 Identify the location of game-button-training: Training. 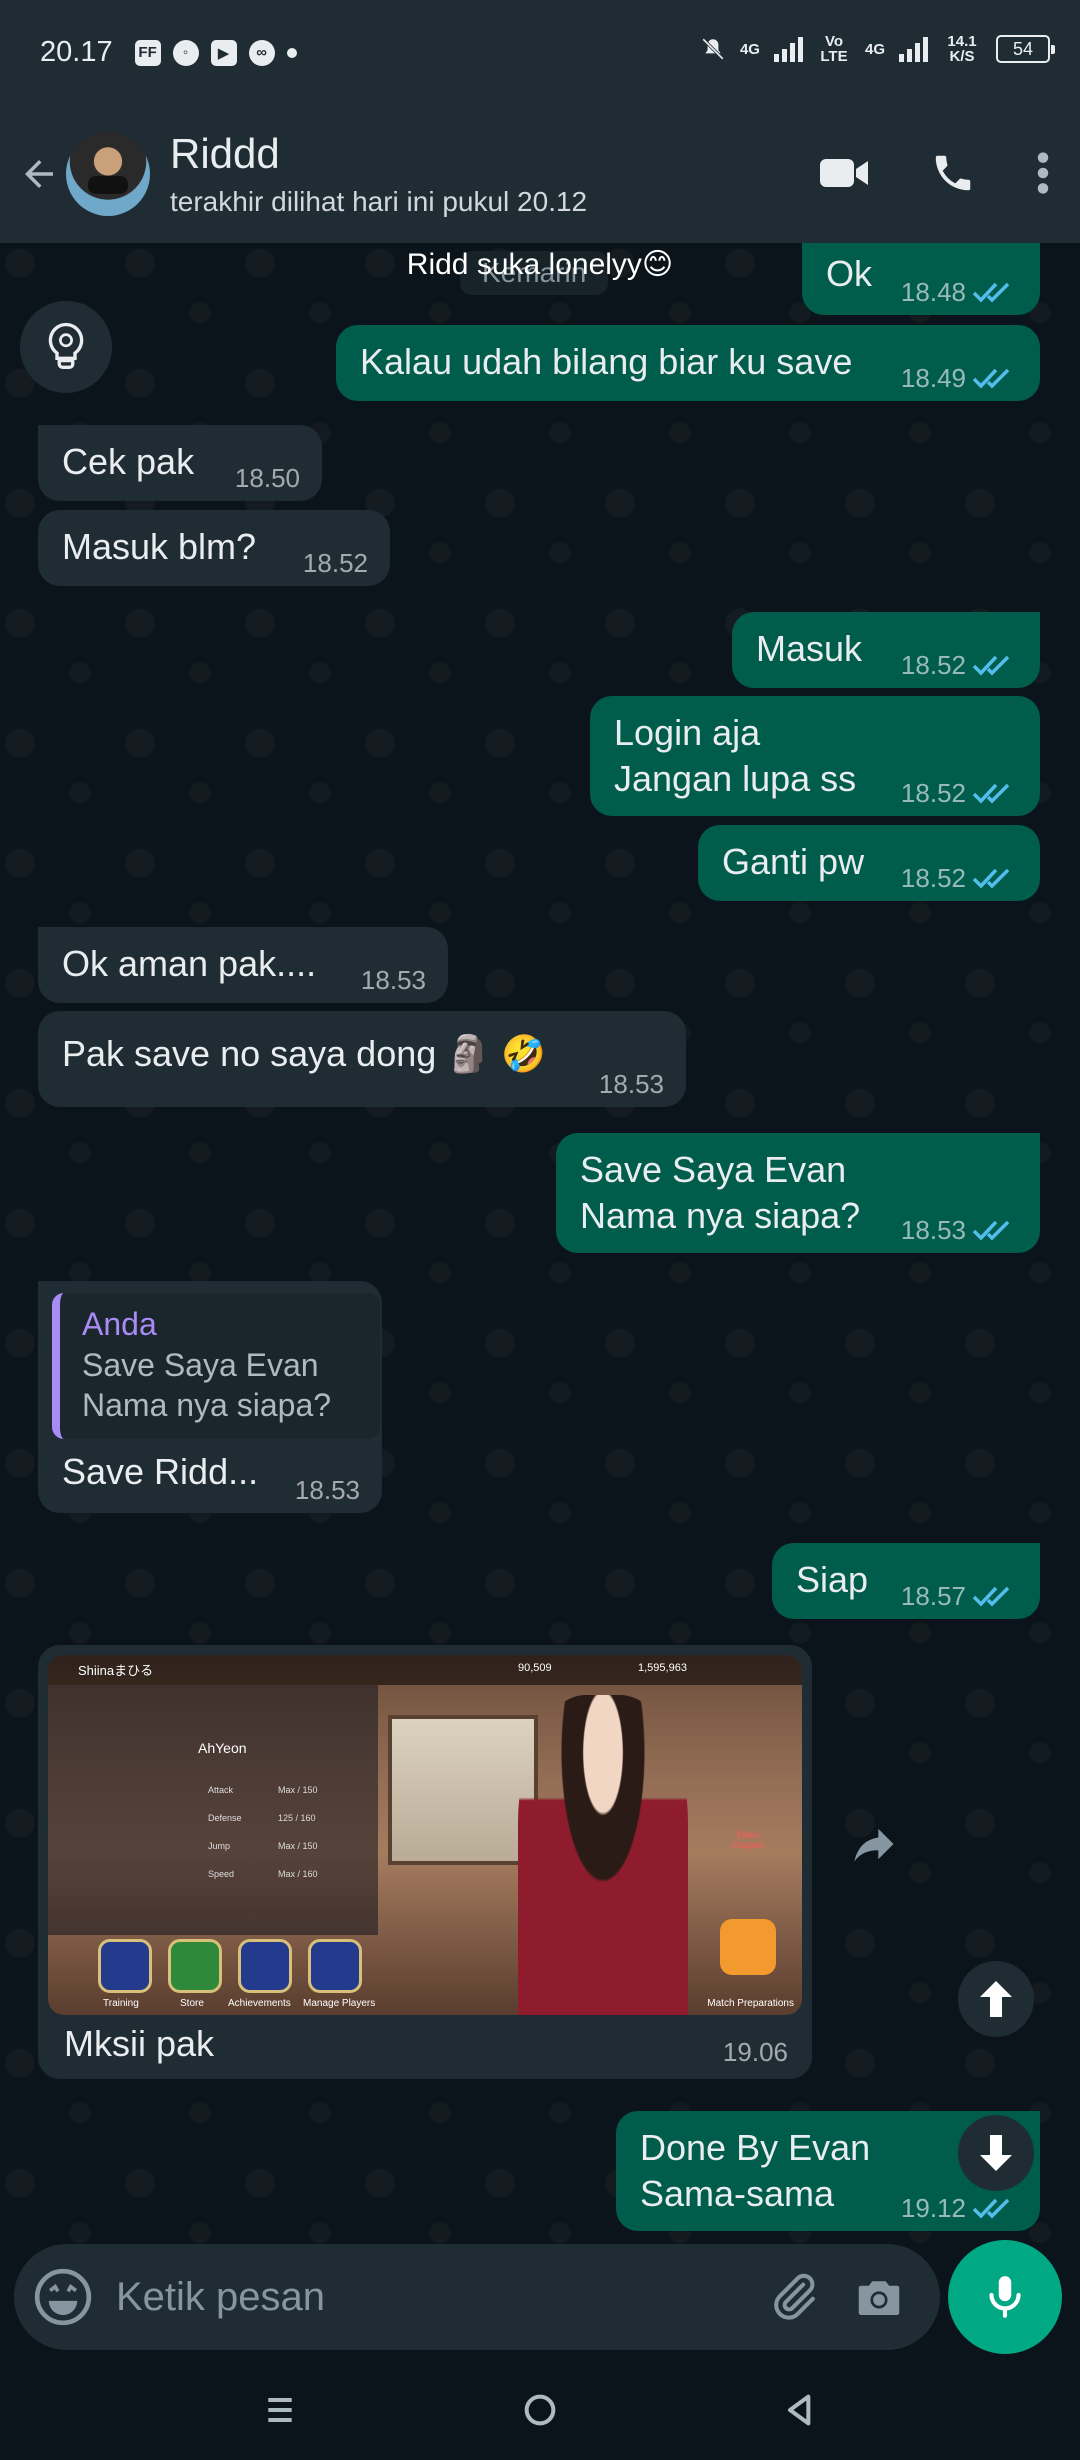
(121, 2003).